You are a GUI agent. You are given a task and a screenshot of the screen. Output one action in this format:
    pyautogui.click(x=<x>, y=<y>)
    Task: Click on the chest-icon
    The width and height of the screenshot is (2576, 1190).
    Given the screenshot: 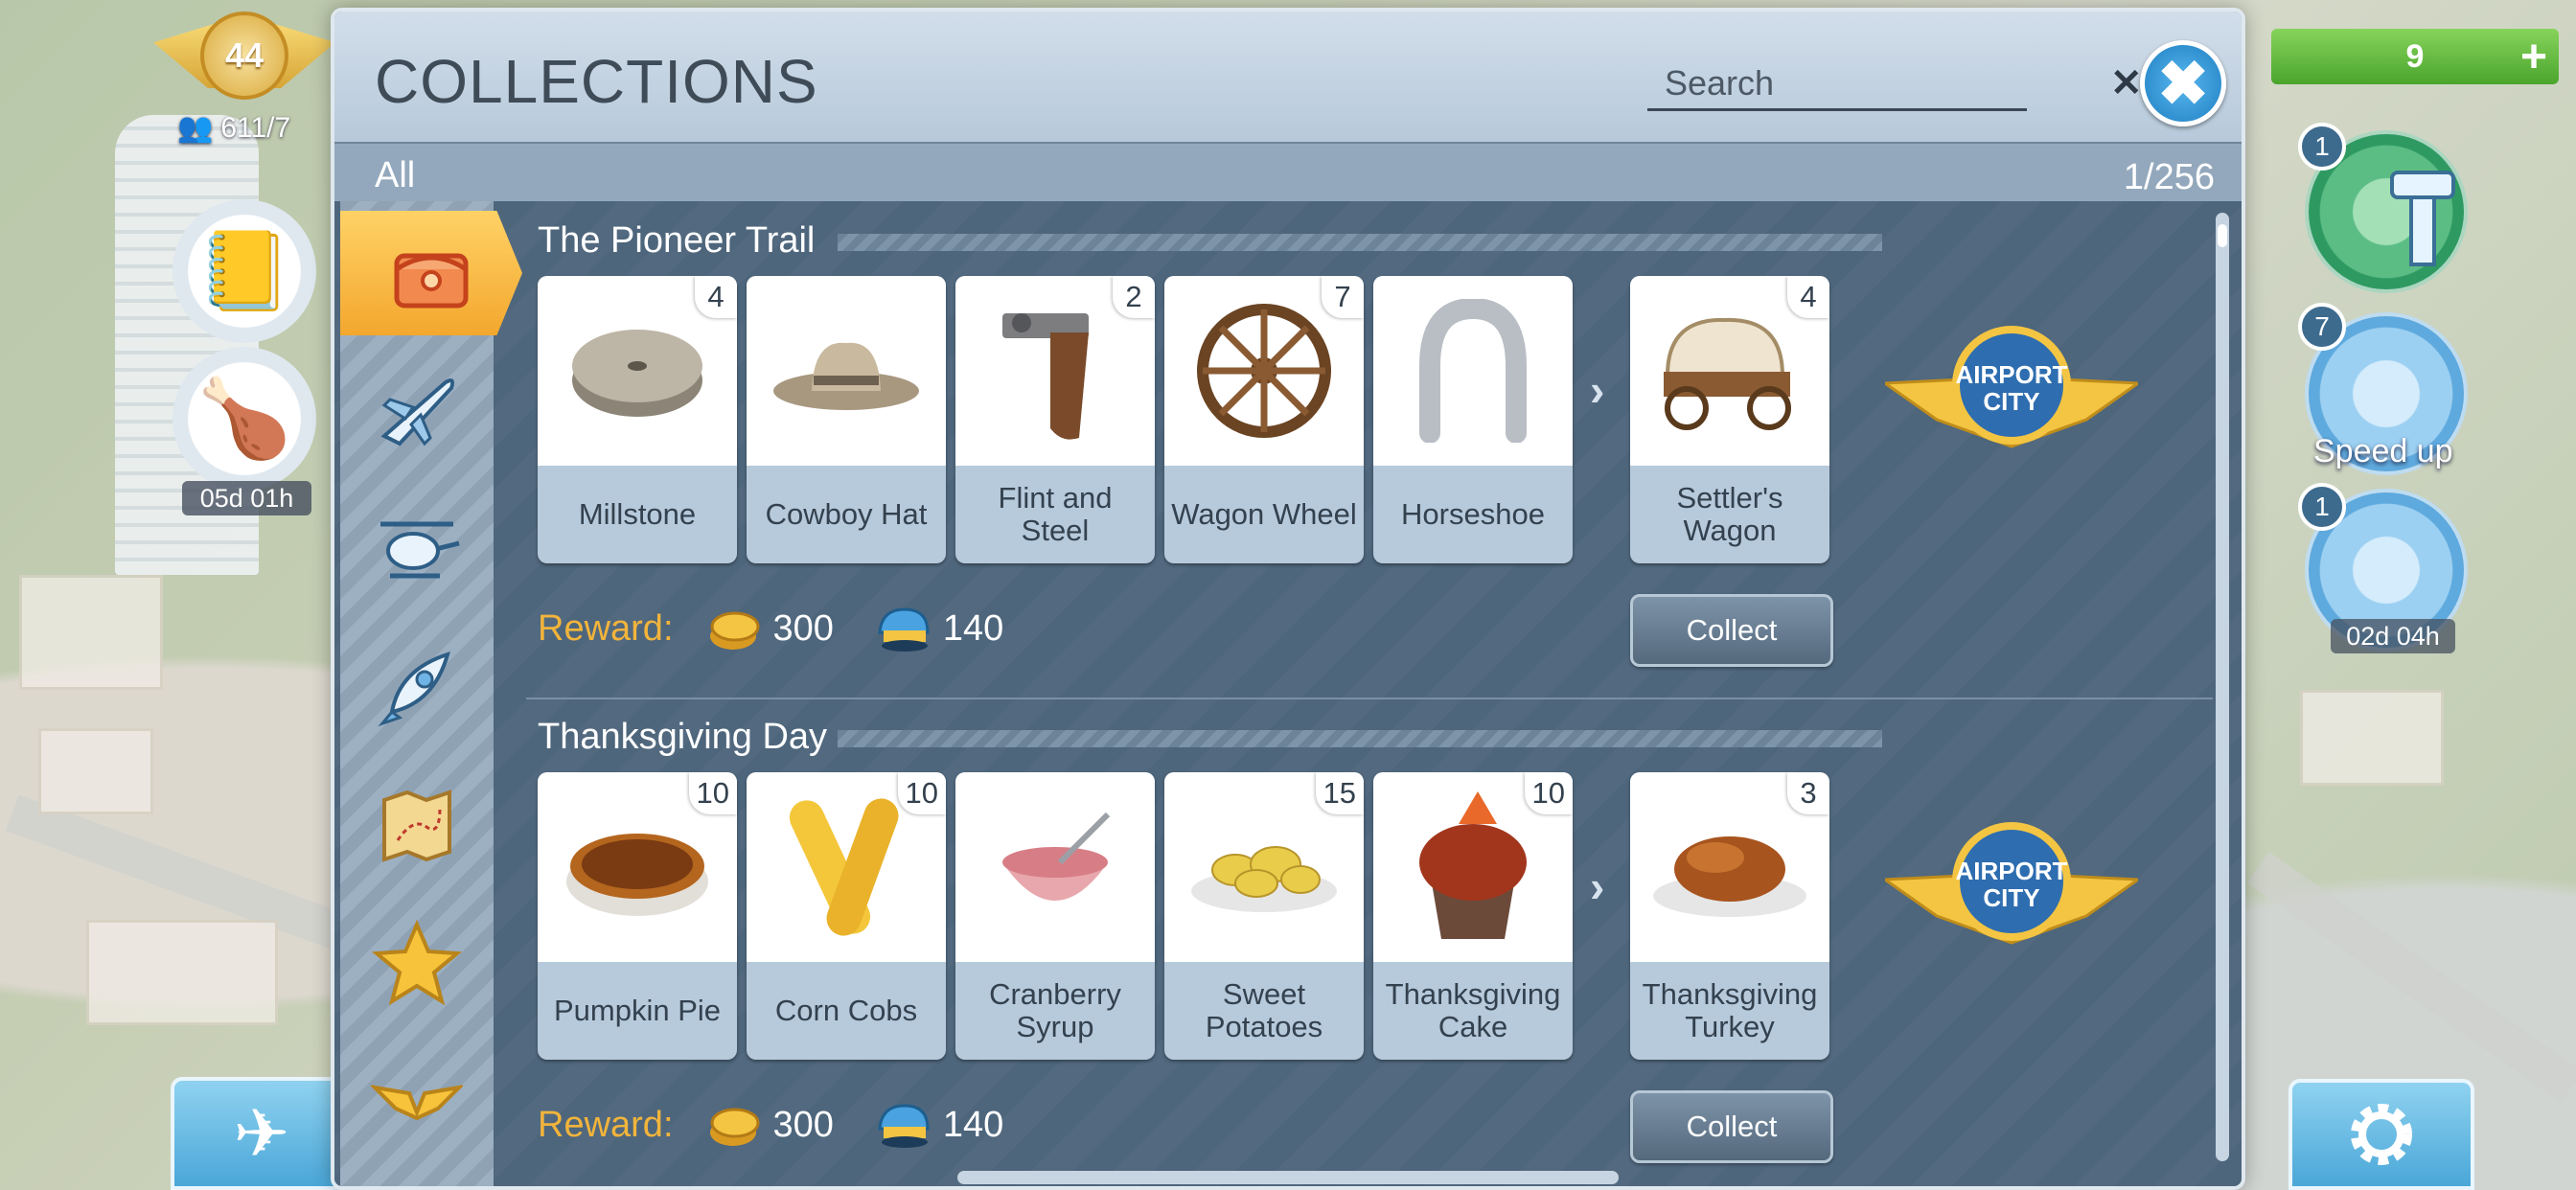 What is the action you would take?
    pyautogui.click(x=431, y=281)
    